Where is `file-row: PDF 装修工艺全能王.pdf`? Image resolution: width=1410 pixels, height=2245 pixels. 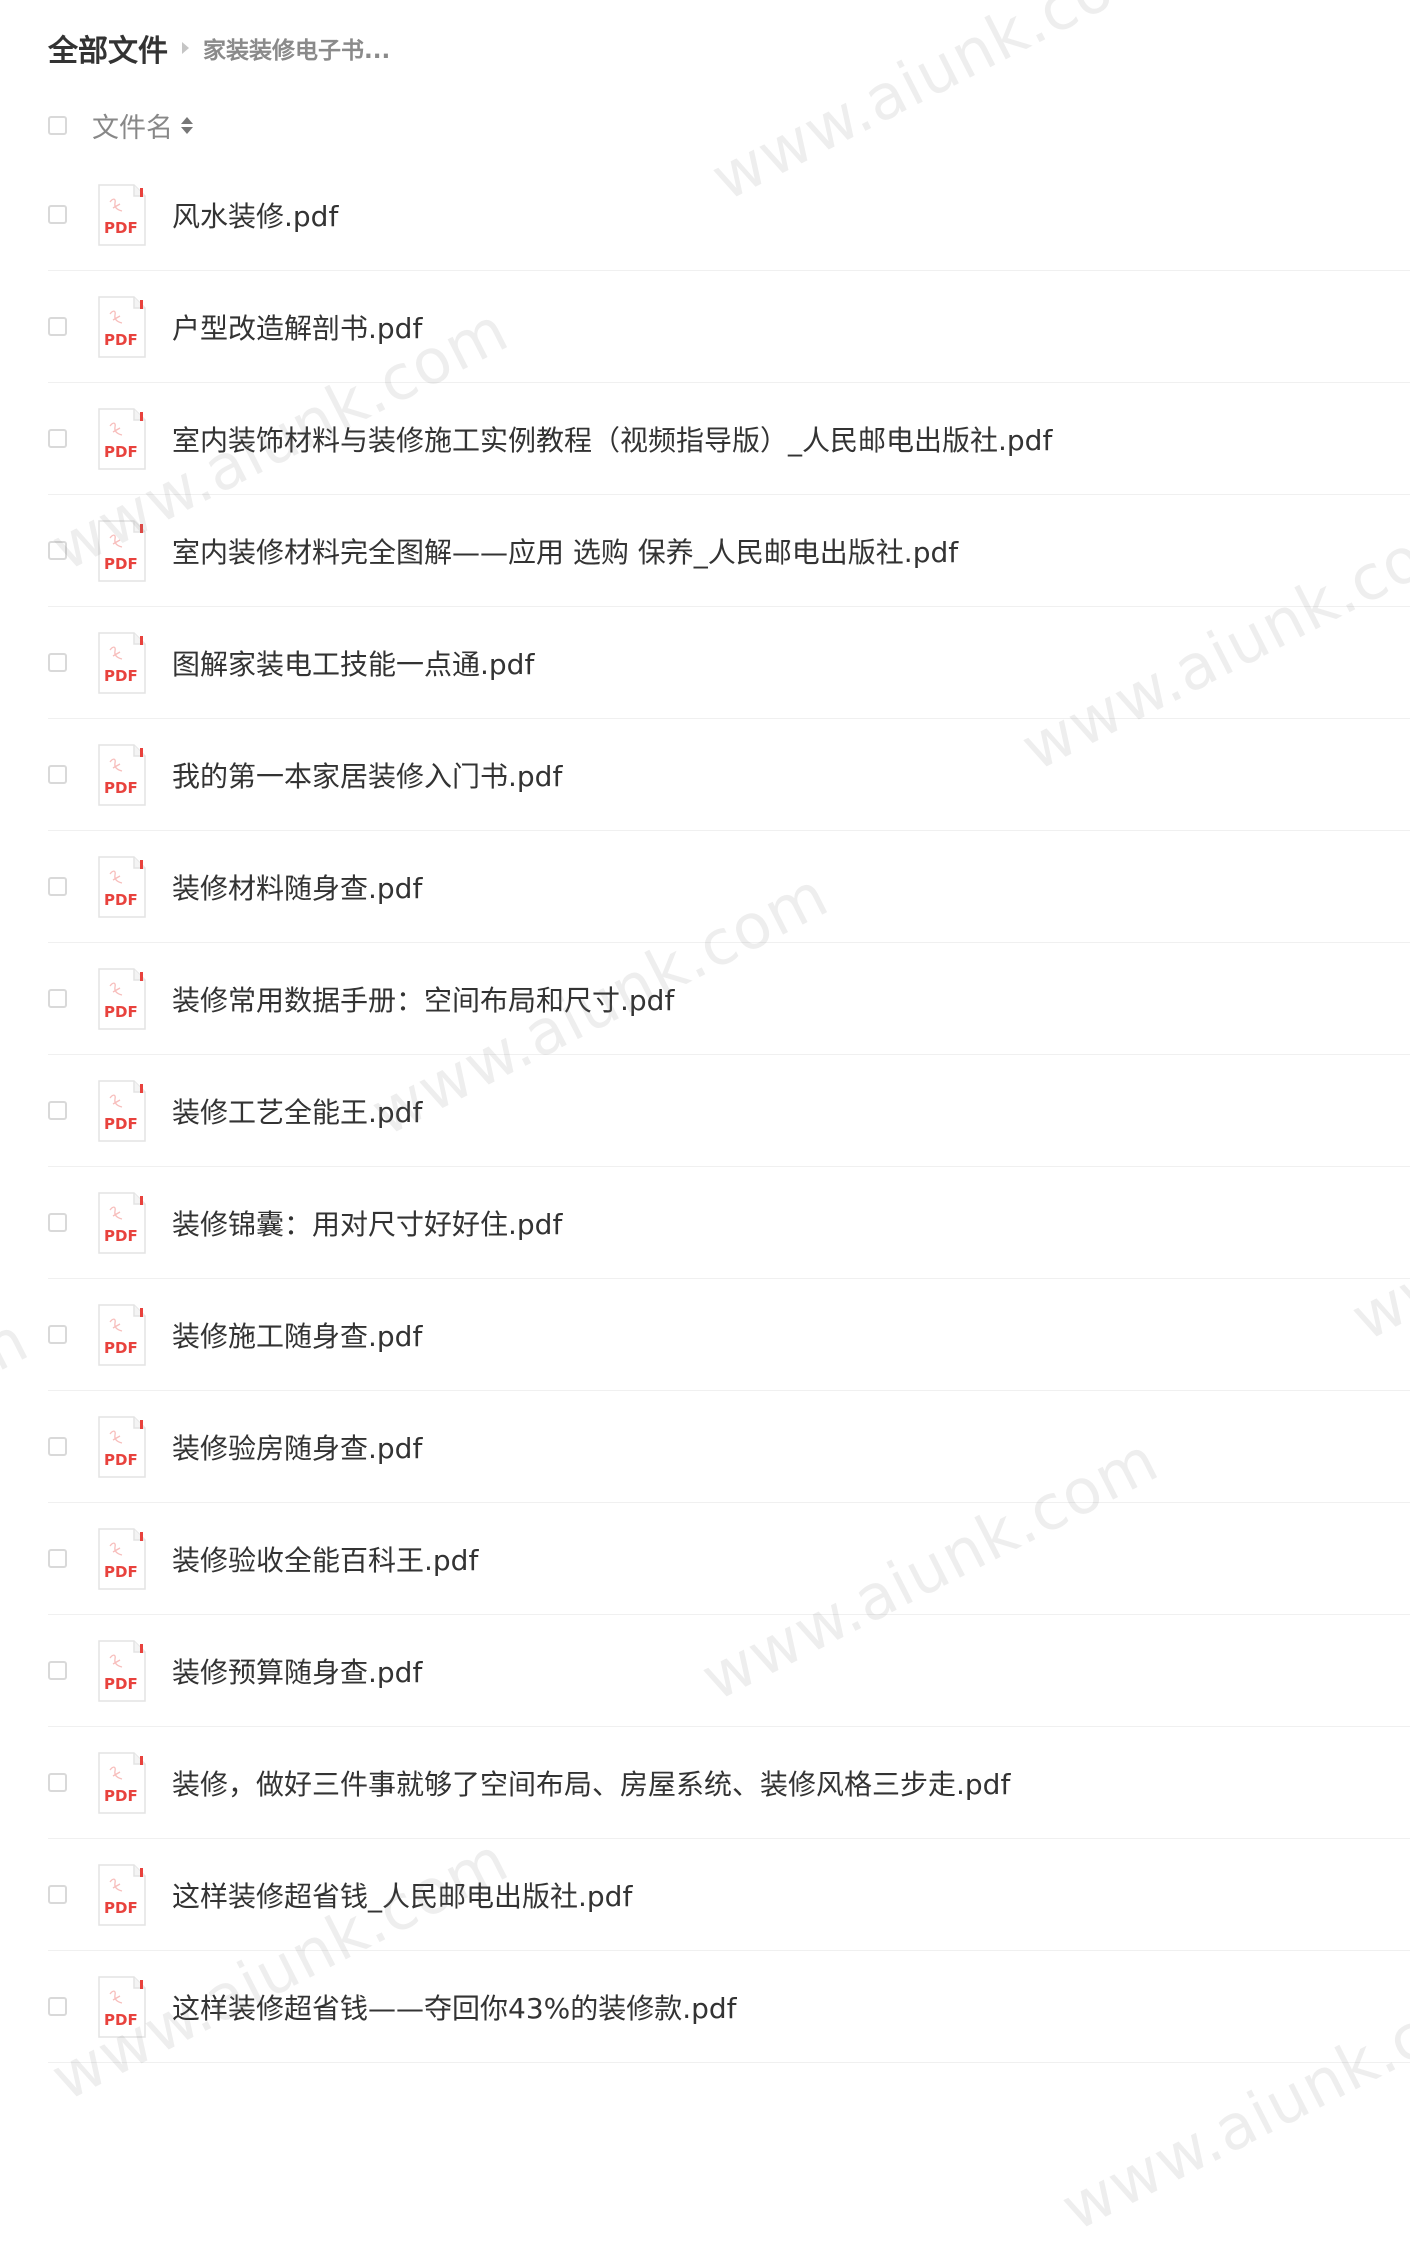 file-row: PDF 装修工艺全能王.pdf is located at coordinates (729, 1111).